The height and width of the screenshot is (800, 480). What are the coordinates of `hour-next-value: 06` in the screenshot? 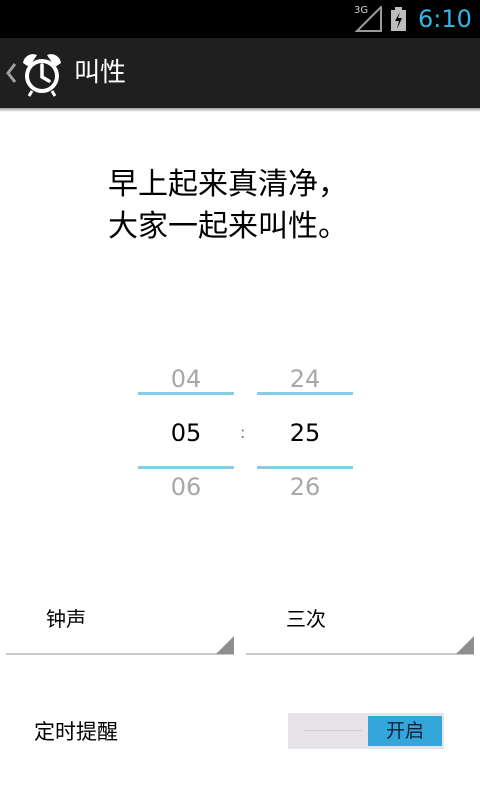 It's located at (186, 487).